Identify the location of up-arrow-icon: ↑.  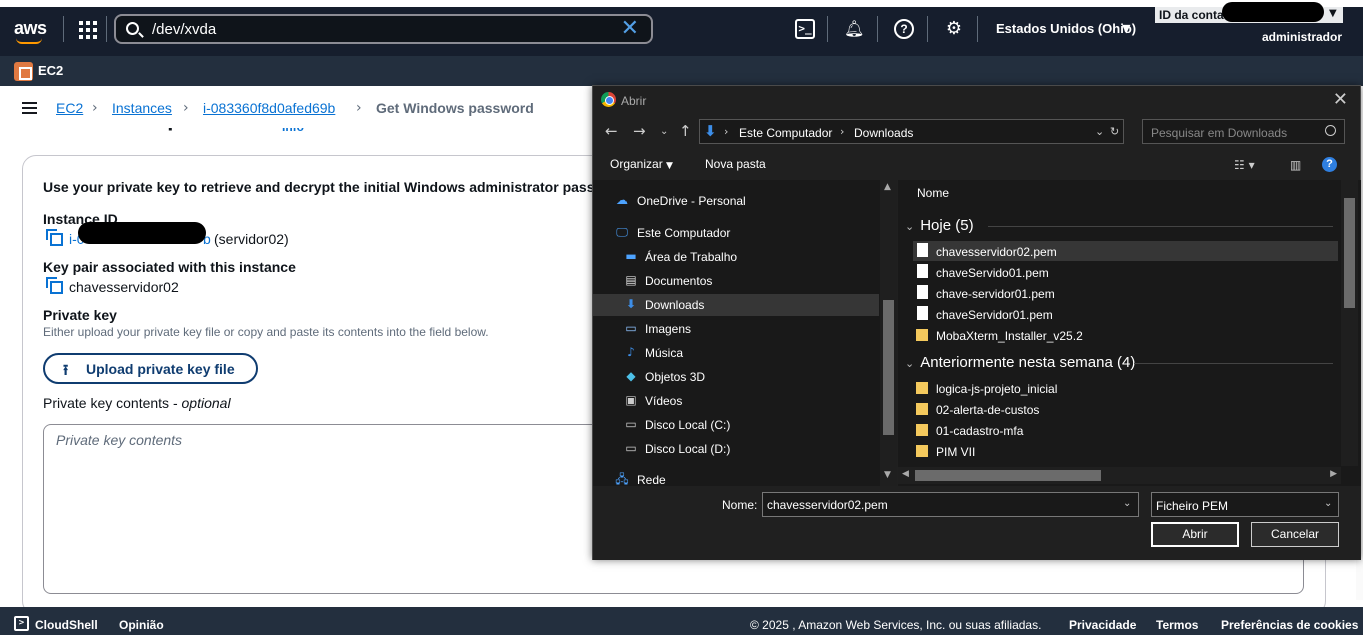
(685, 131).